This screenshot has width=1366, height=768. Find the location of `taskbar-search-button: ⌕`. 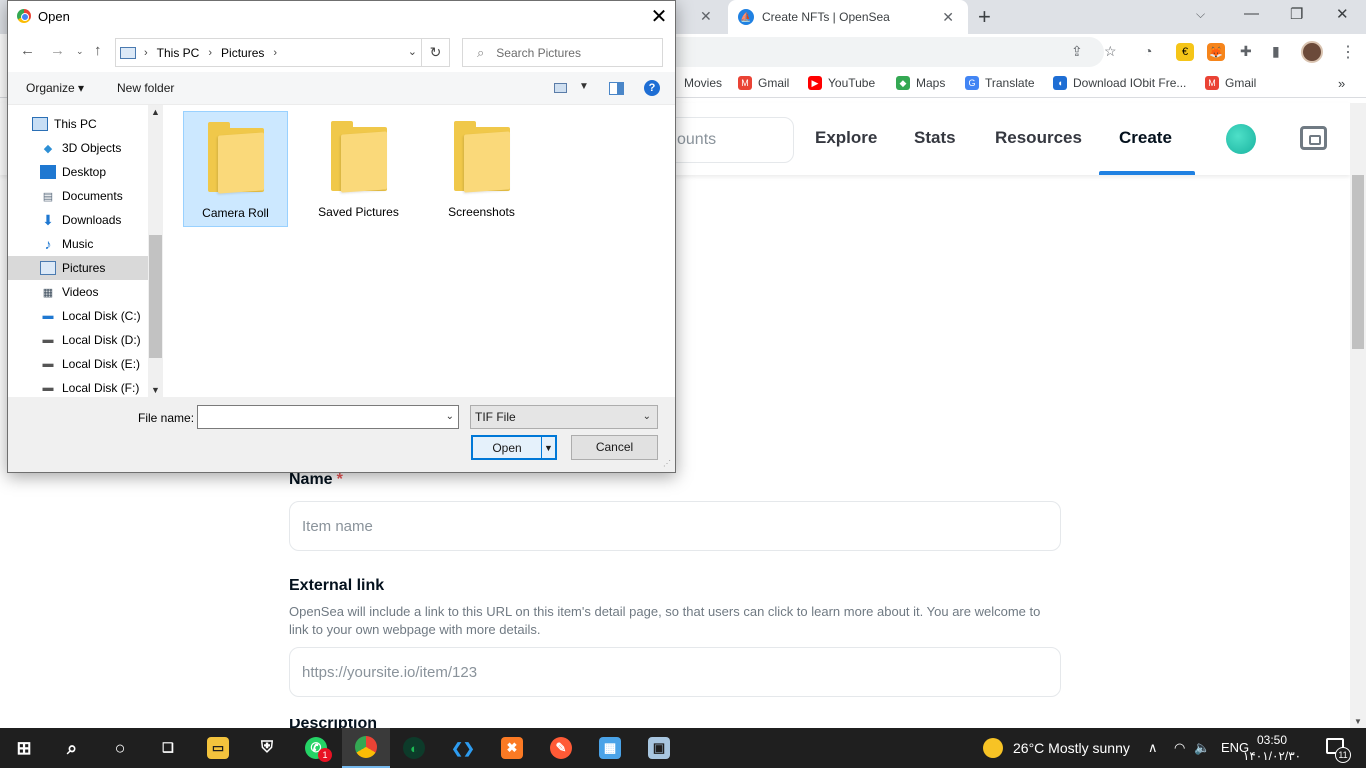

taskbar-search-button: ⌕ is located at coordinates (72, 748).